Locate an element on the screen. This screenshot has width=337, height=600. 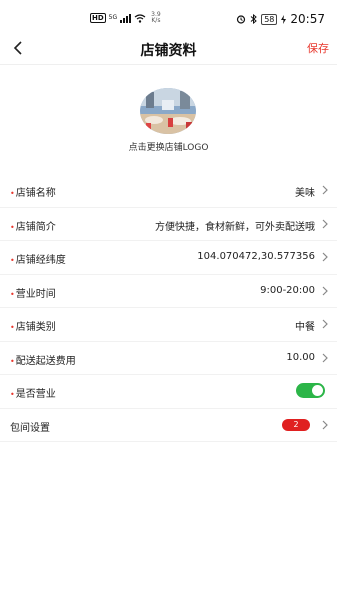
open-status-toggle is located at coordinates (310, 390).